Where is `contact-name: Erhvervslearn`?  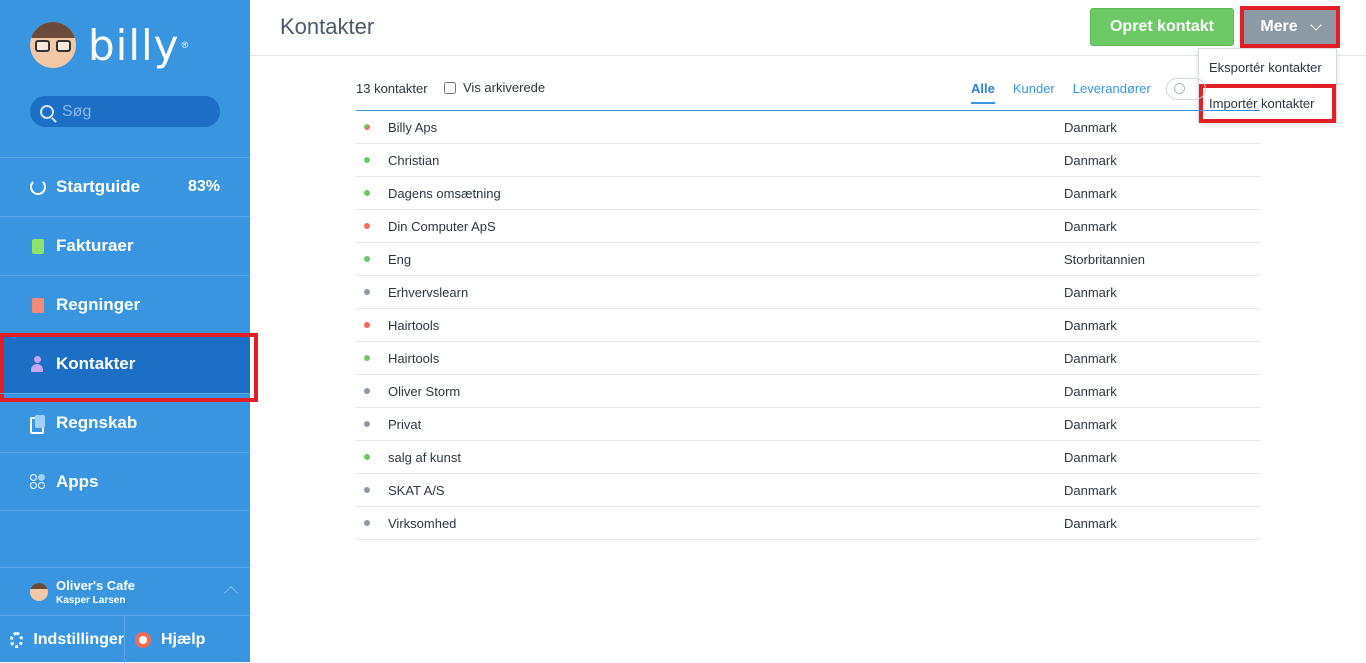 contact-name: Erhvervslearn is located at coordinates (428, 292).